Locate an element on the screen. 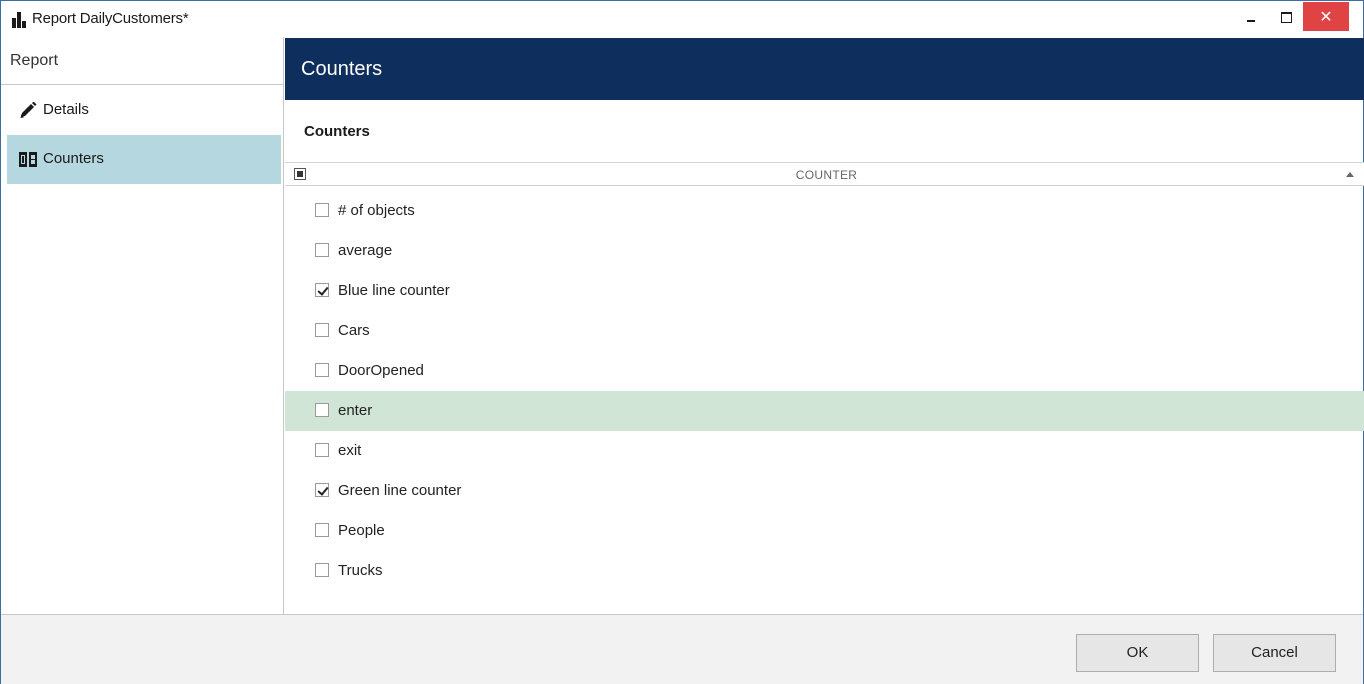 The height and width of the screenshot is (684, 1364). bar-chart-icon is located at coordinates (20, 20).